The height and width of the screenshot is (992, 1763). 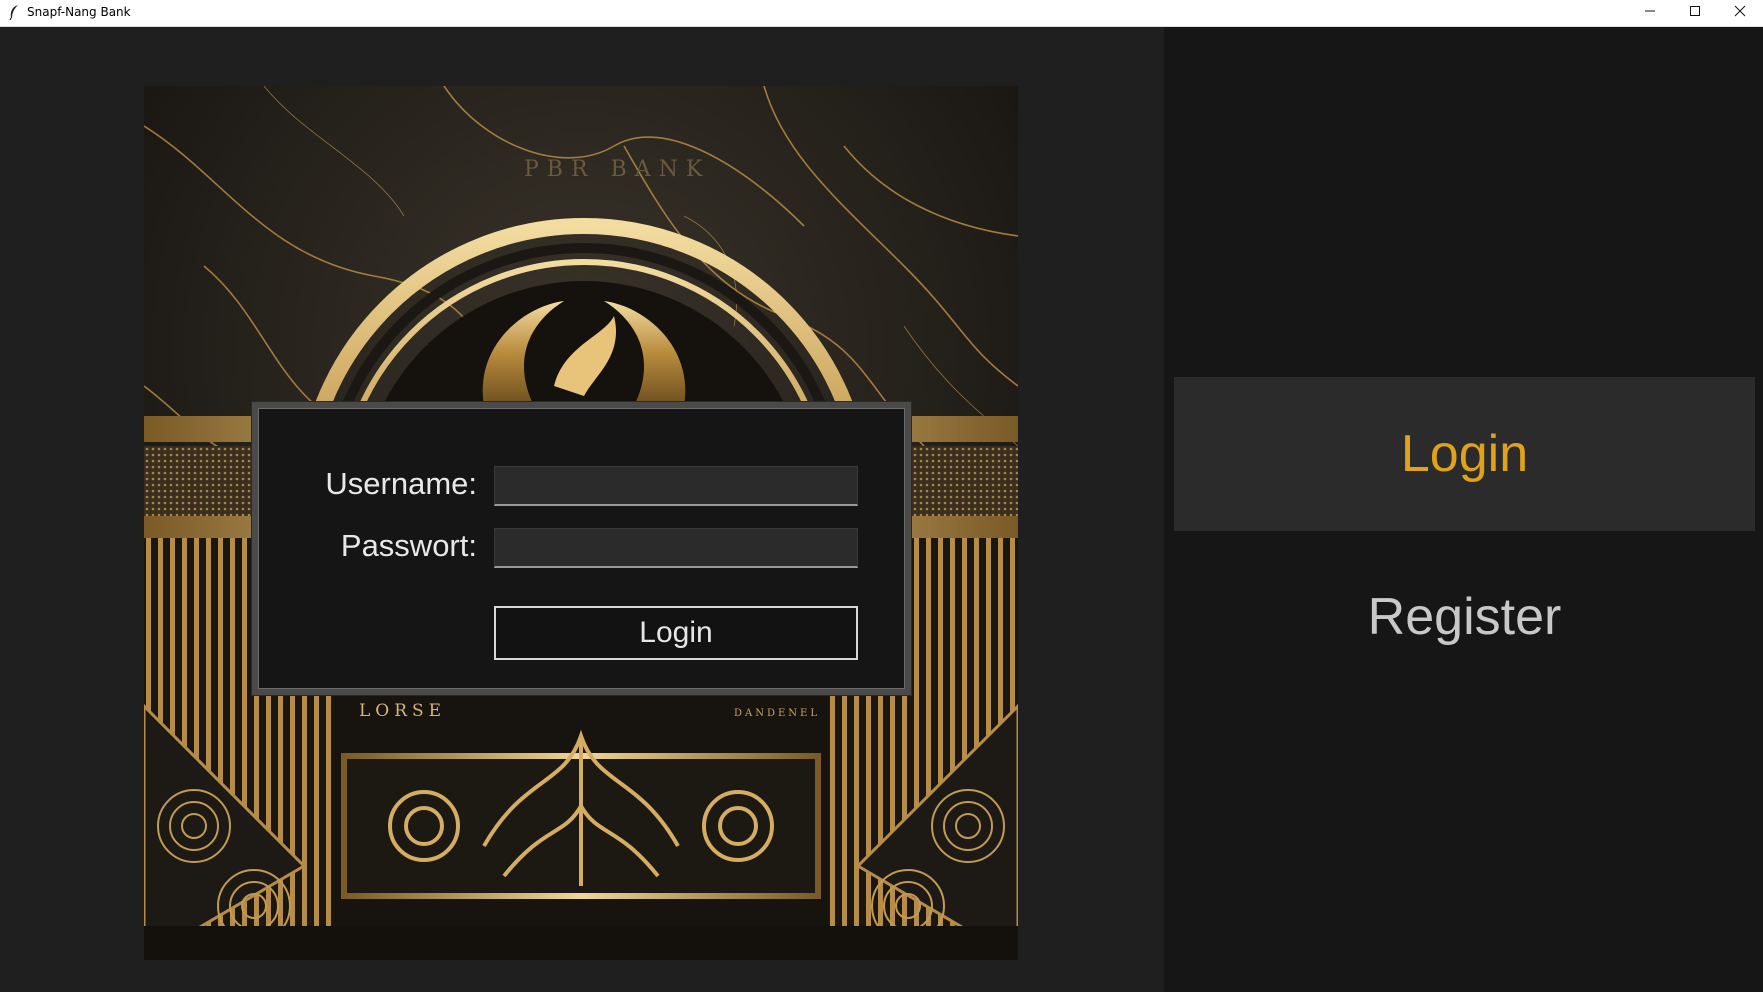 I want to click on close-button, so click(x=1740, y=13).